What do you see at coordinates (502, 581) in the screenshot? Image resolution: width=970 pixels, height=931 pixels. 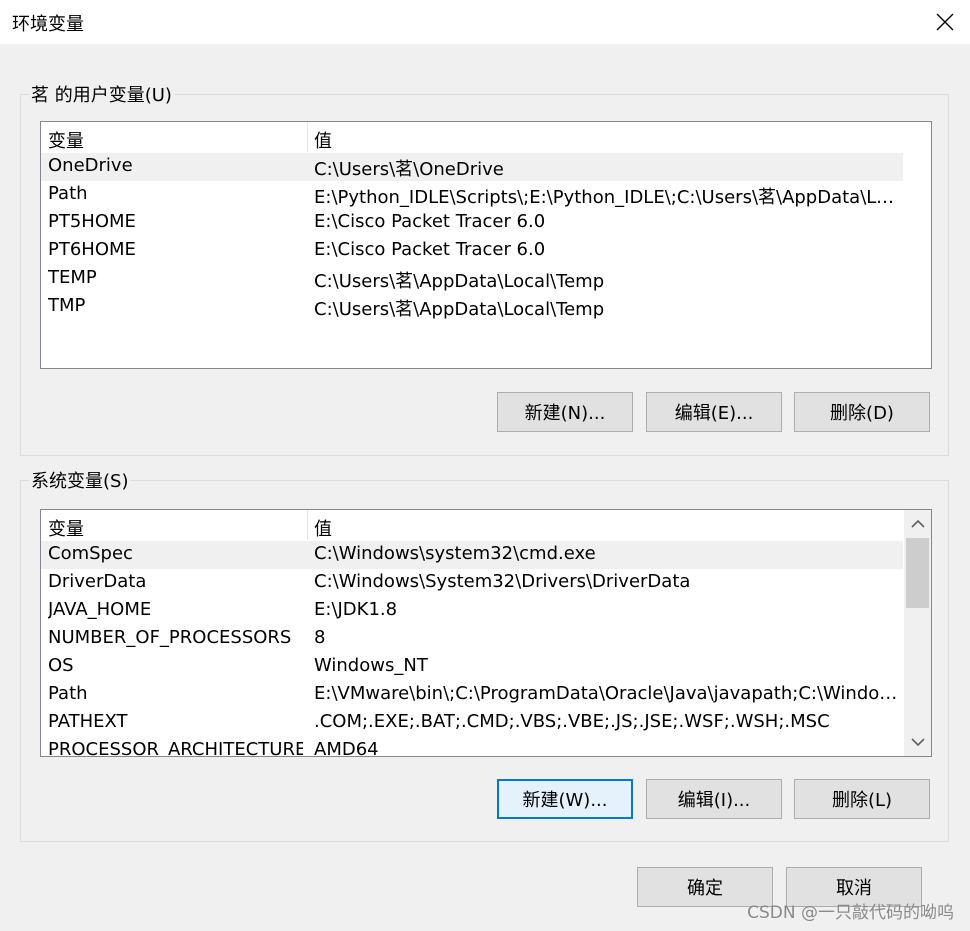 I see `variable-value: C:\Windows\System32\Drivers\DriverData` at bounding box center [502, 581].